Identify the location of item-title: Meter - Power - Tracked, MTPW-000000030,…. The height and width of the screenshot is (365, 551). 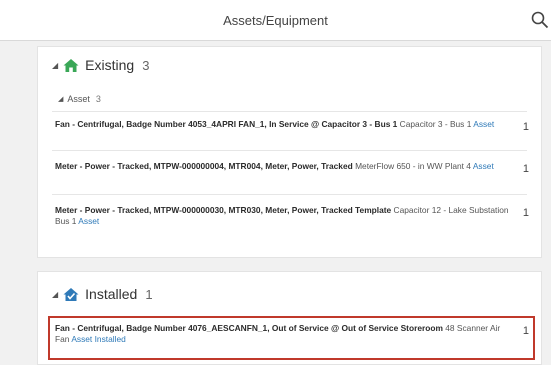
(223, 210).